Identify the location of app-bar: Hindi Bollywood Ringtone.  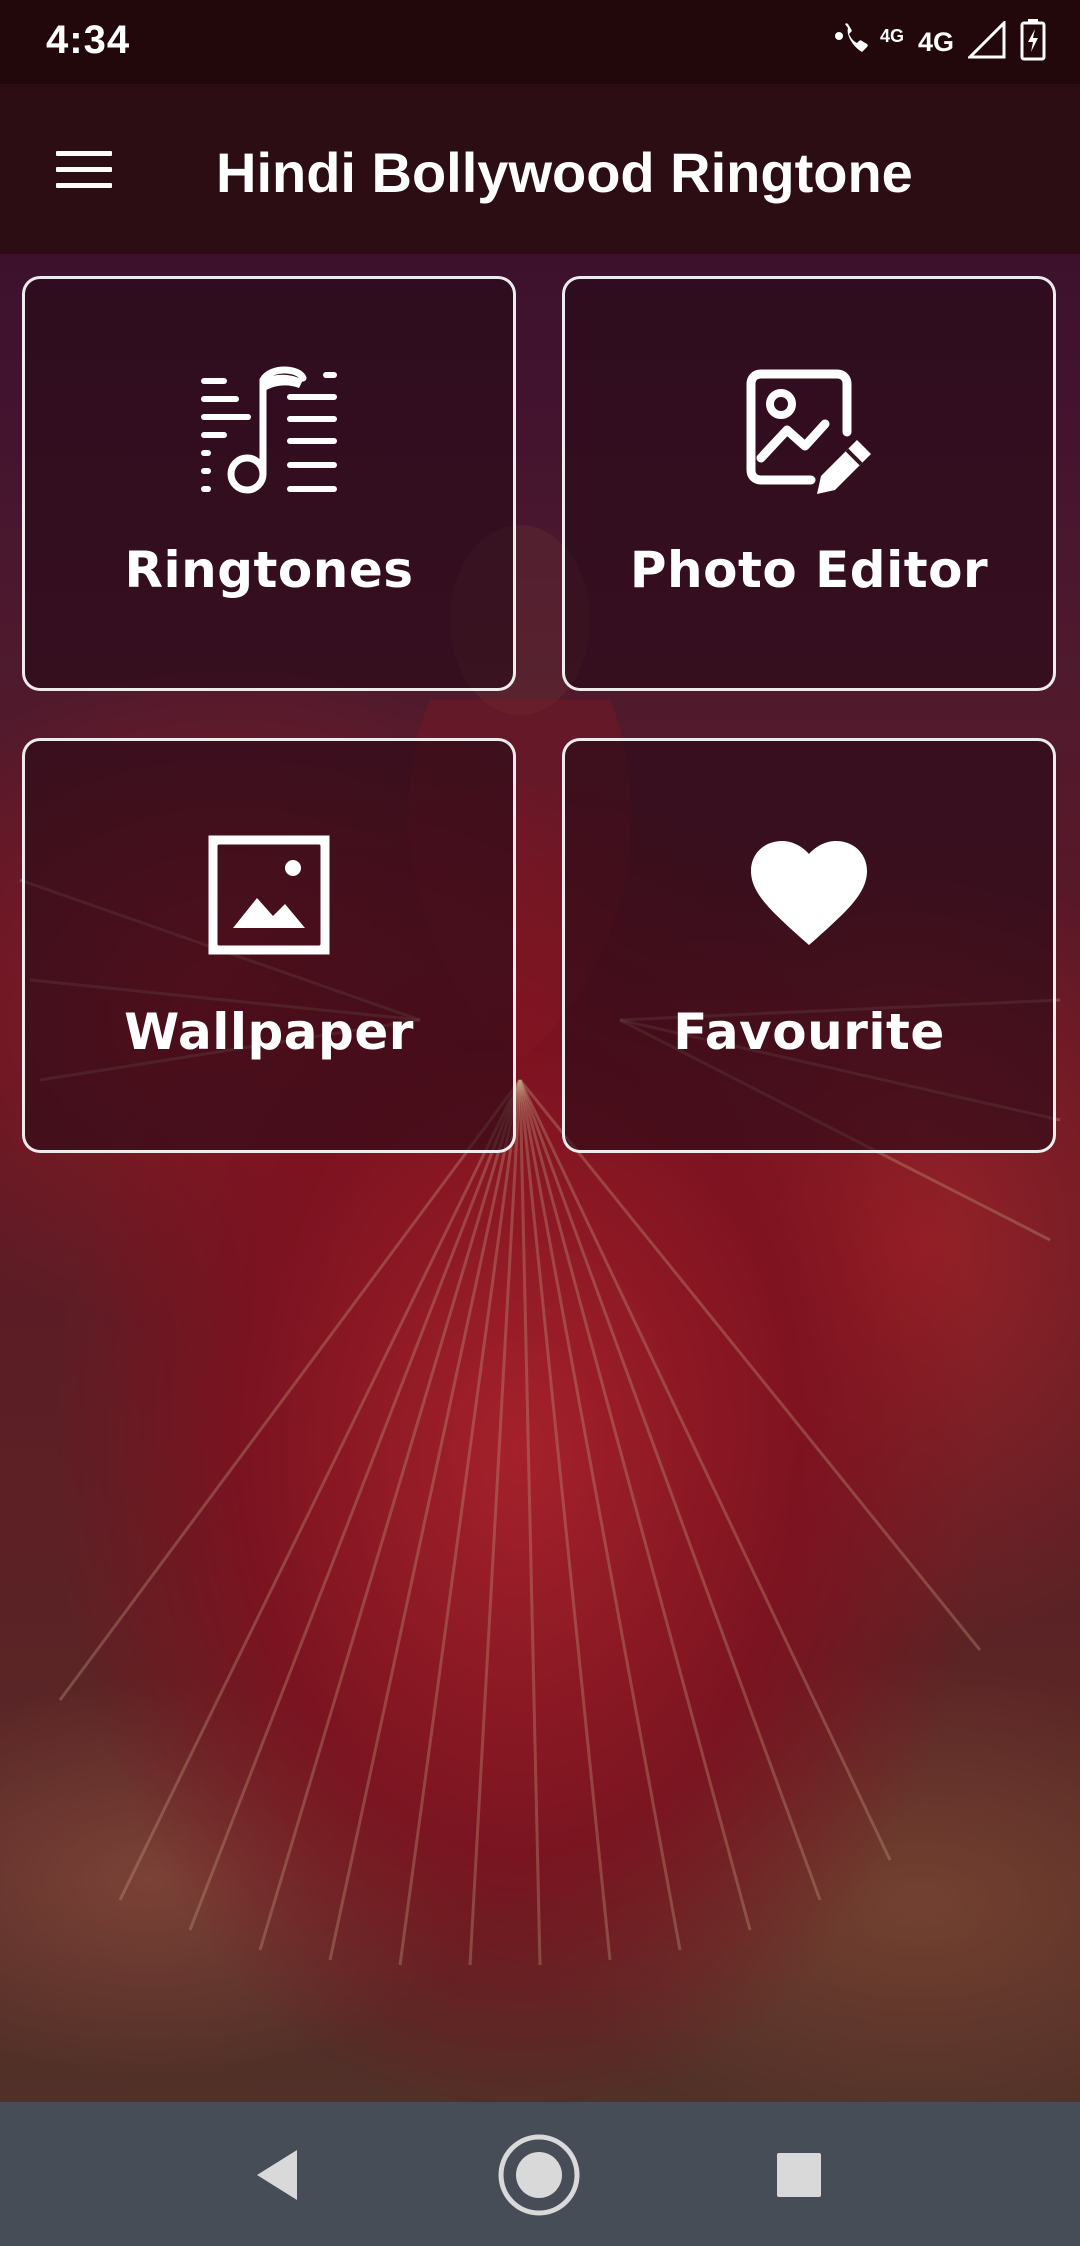
(540, 169).